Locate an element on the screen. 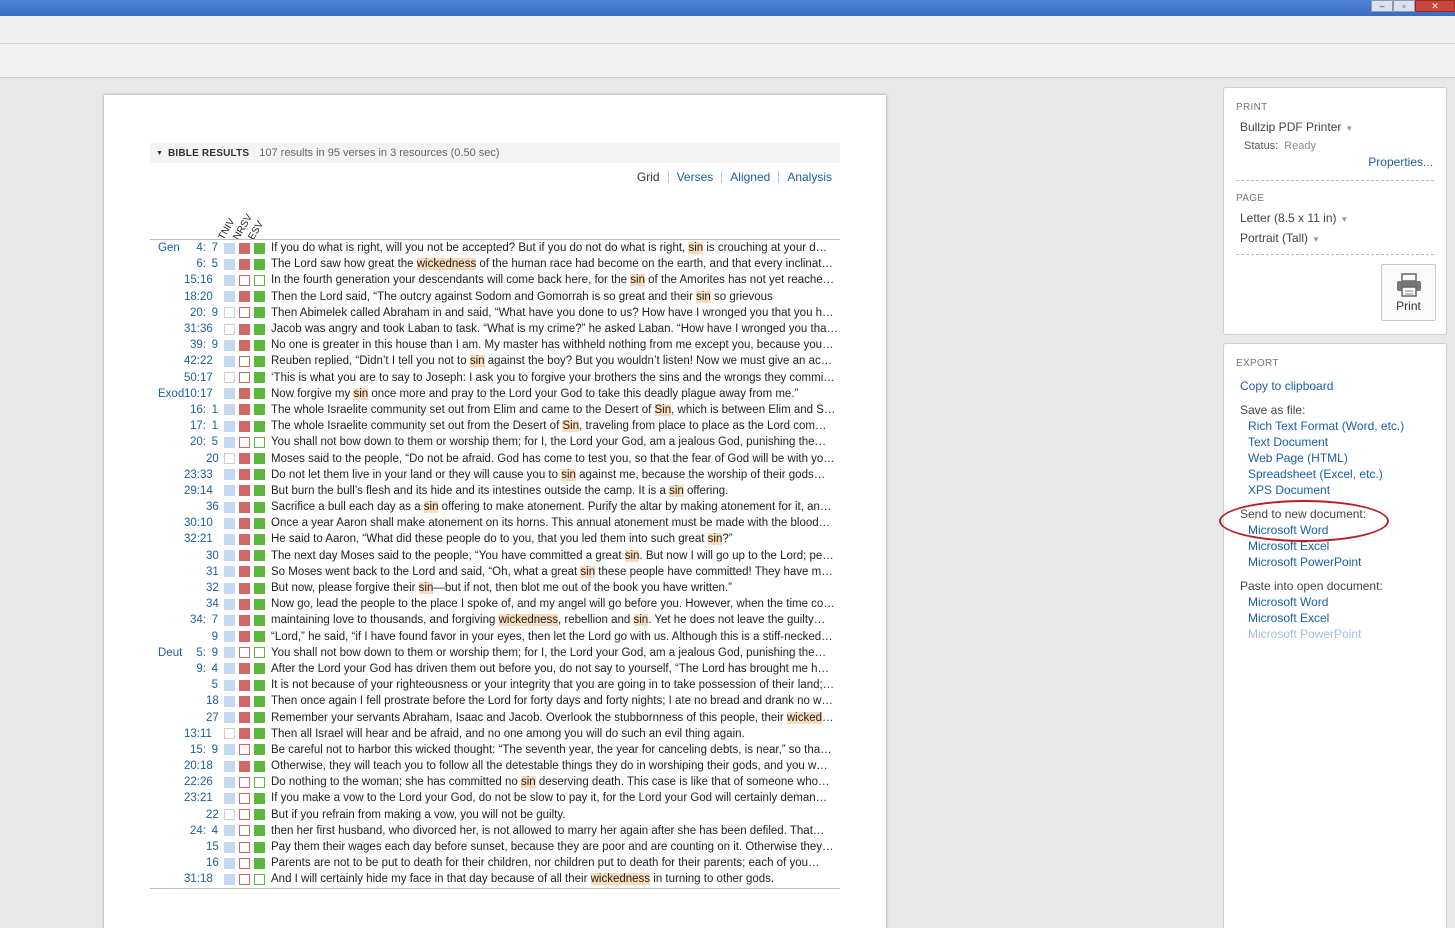 The image size is (1455, 928). verse-reference-link: 16 is located at coordinates (184, 863).